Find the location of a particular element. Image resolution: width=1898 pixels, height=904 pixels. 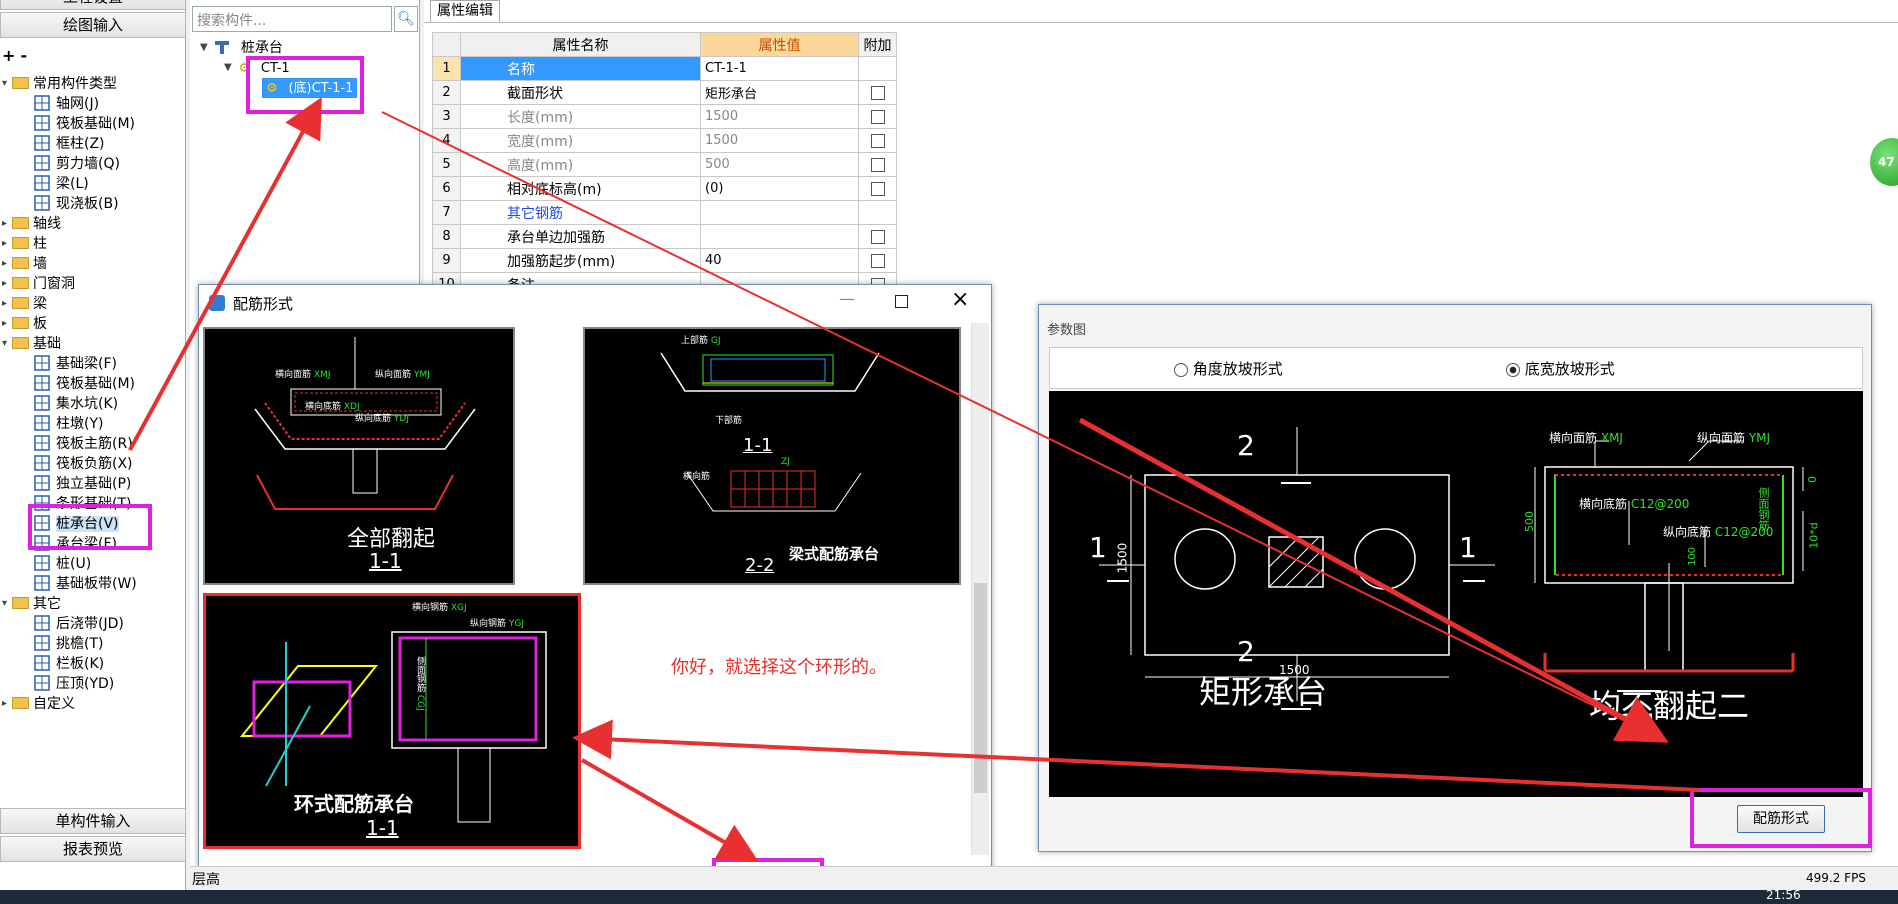

arrow-to-ring-thumb is located at coordinates (1136, 755).